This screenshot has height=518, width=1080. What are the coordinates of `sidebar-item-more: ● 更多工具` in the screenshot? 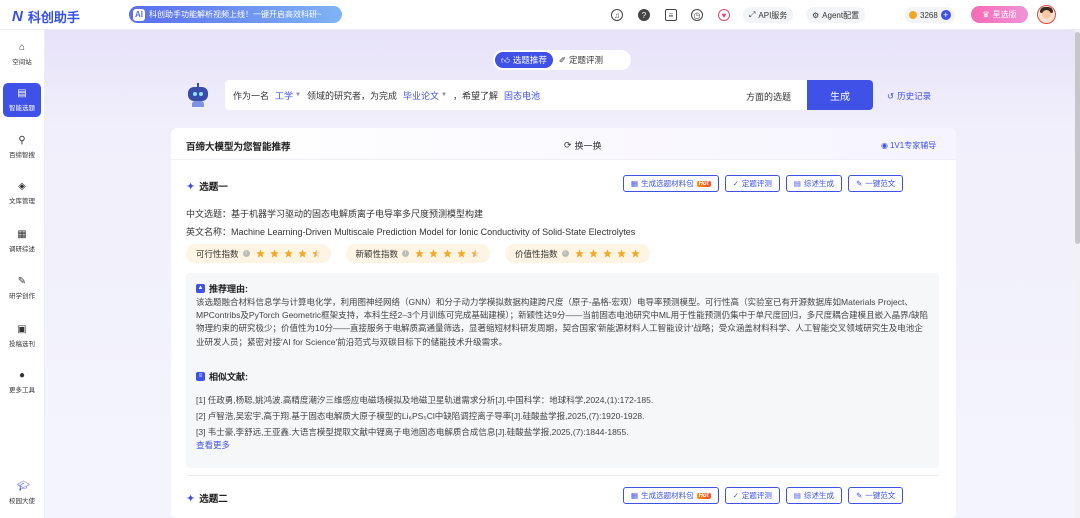 It's located at (22, 382).